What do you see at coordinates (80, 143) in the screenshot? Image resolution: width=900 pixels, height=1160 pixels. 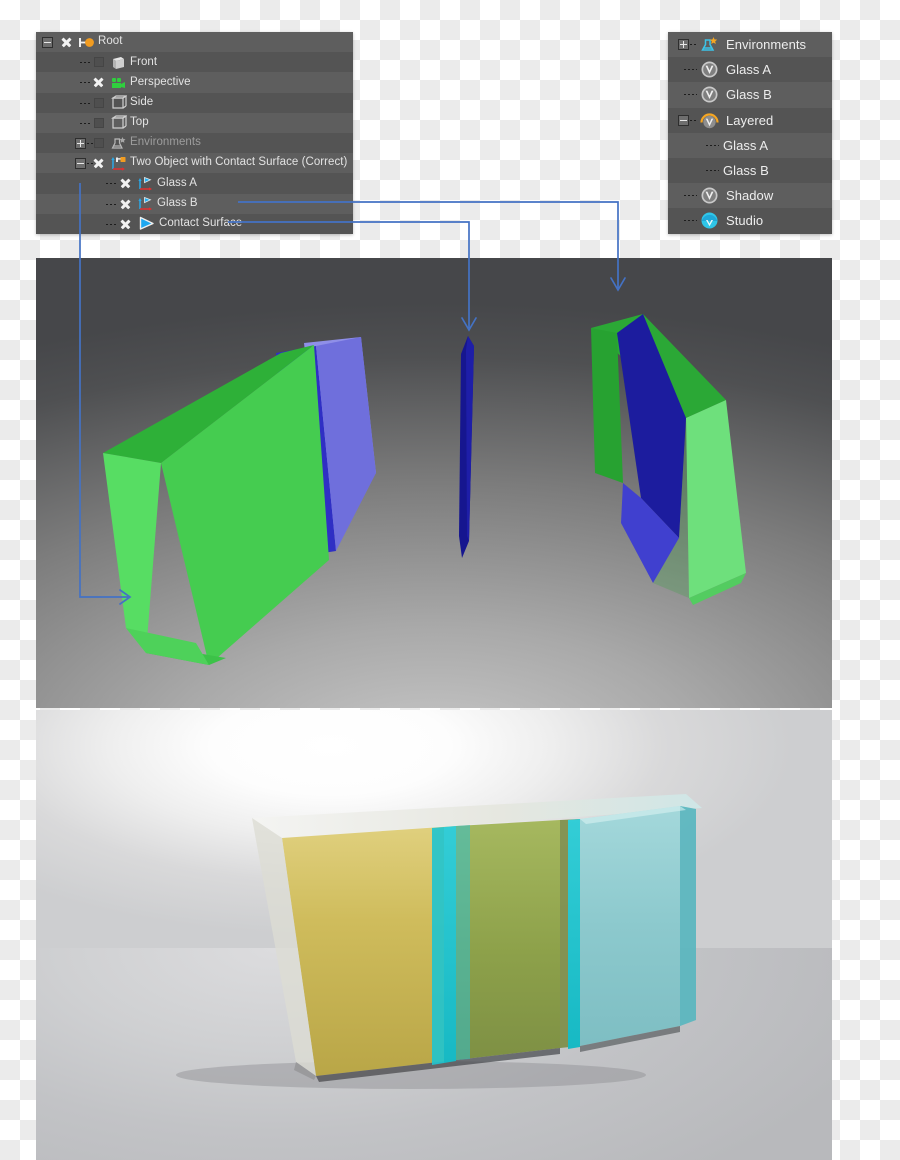 I see `expander-environments` at bounding box center [80, 143].